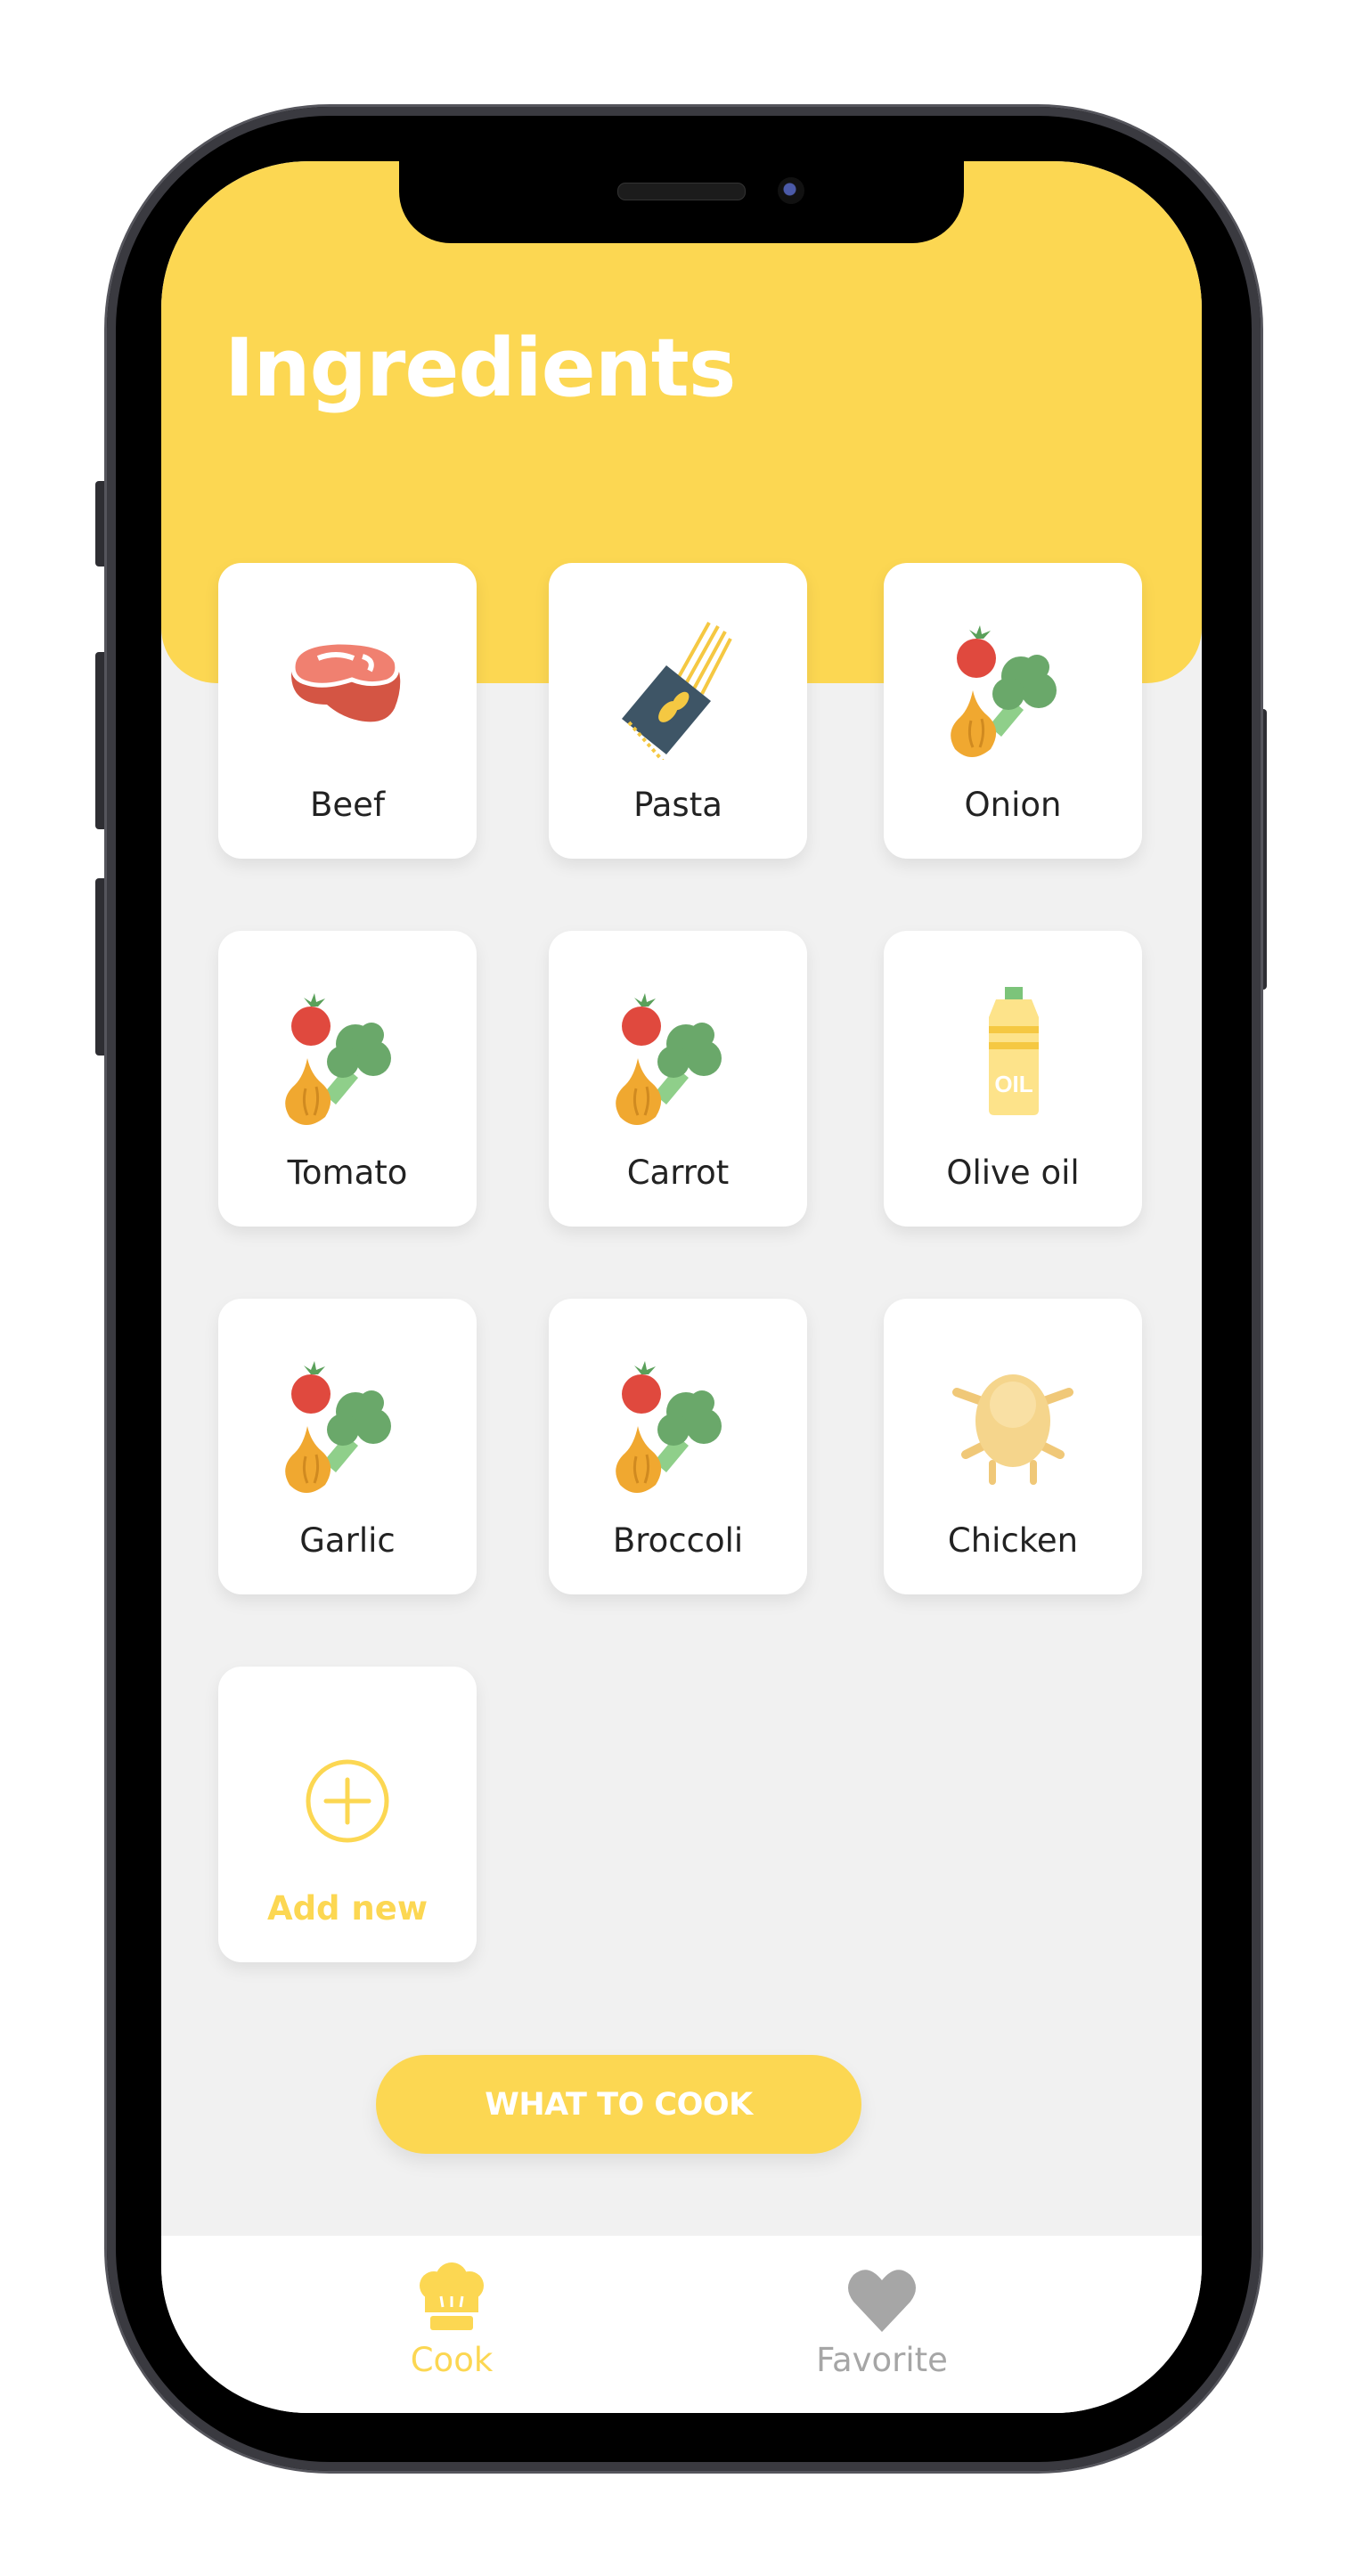  What do you see at coordinates (348, 1801) in the screenshot?
I see `plus-circle-icon` at bounding box center [348, 1801].